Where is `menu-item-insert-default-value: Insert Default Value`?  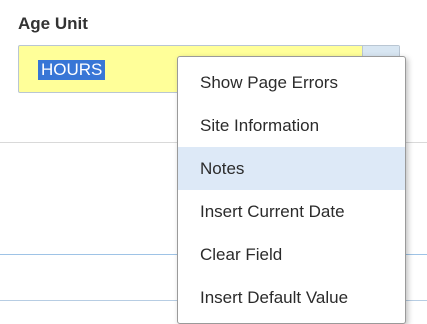
menu-item-insert-default-value: Insert Default Value is located at coordinates (291, 297).